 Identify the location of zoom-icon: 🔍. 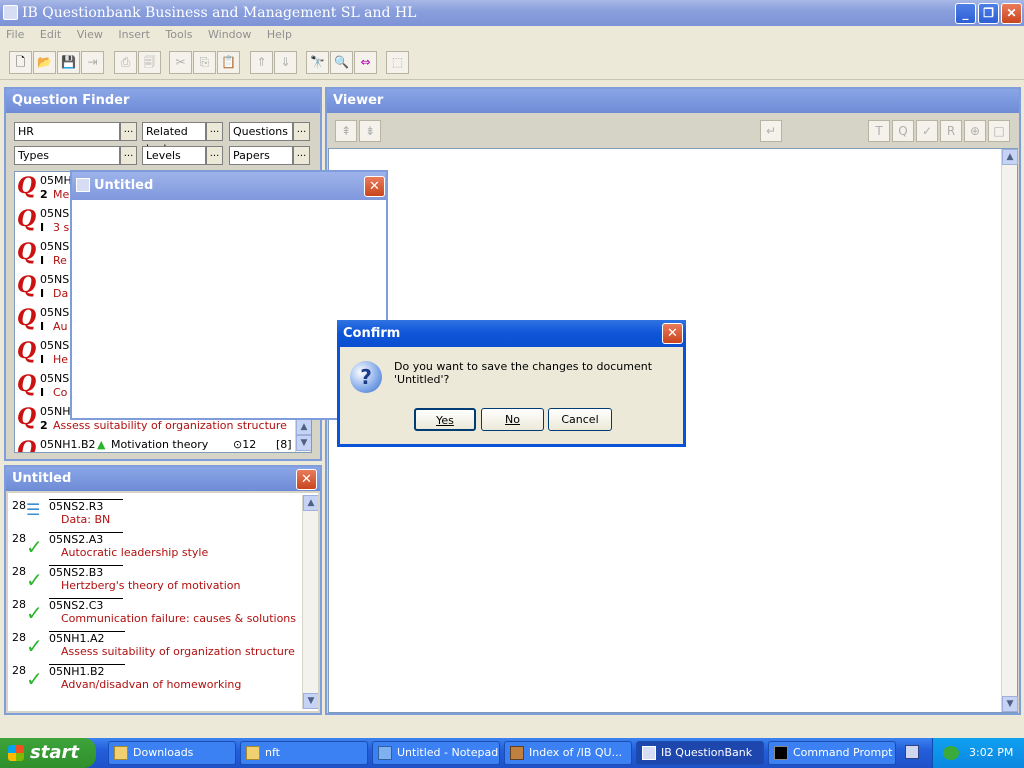
(341, 62).